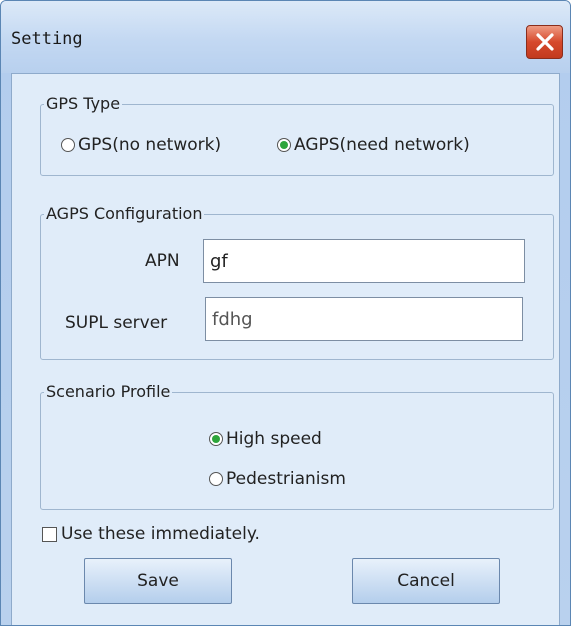 The width and height of the screenshot is (571, 626). What do you see at coordinates (124, 214) in the screenshot?
I see `agps-config-legend: AGPS Configuration` at bounding box center [124, 214].